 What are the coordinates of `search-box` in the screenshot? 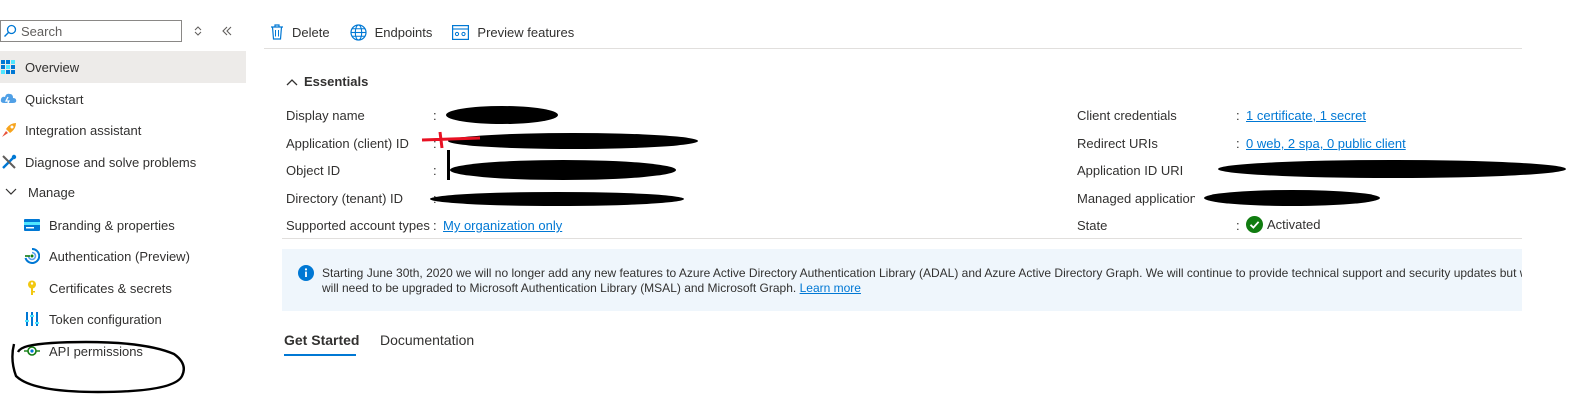 It's located at (91, 31).